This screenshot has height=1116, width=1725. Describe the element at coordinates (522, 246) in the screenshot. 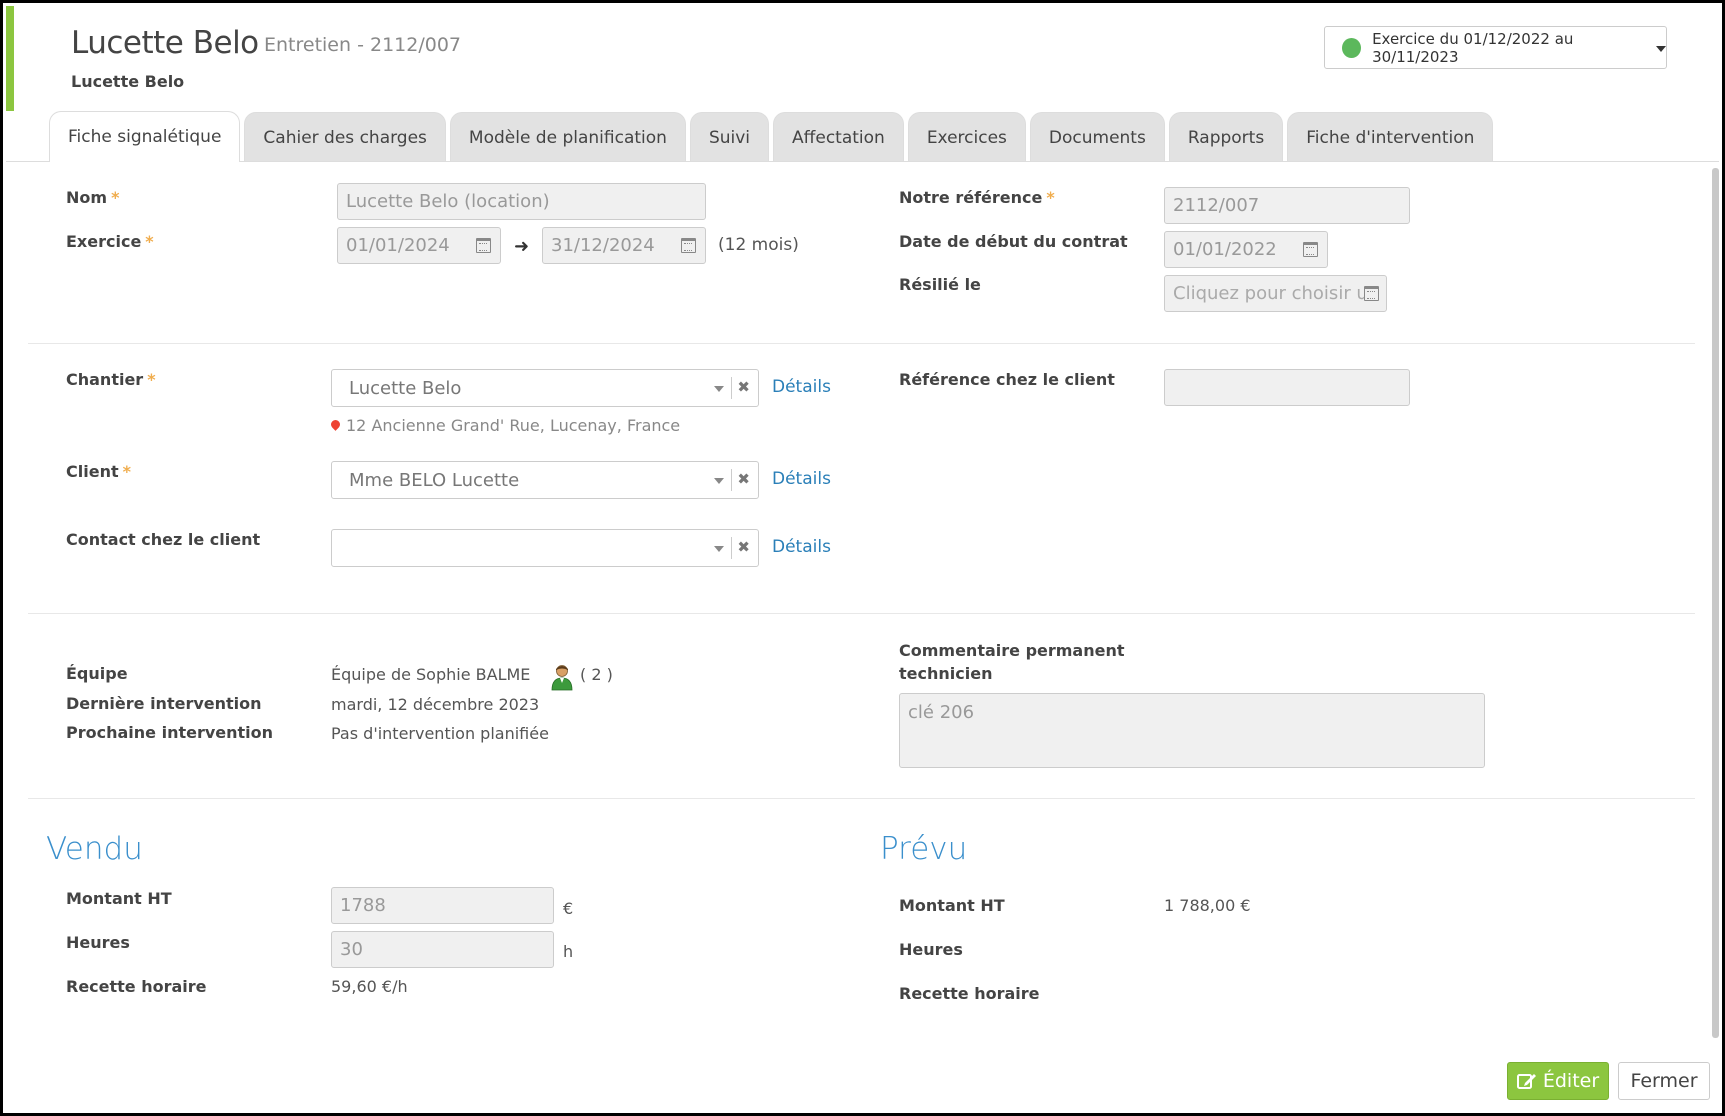

I see `arrow-right-icon: ➜` at that location.